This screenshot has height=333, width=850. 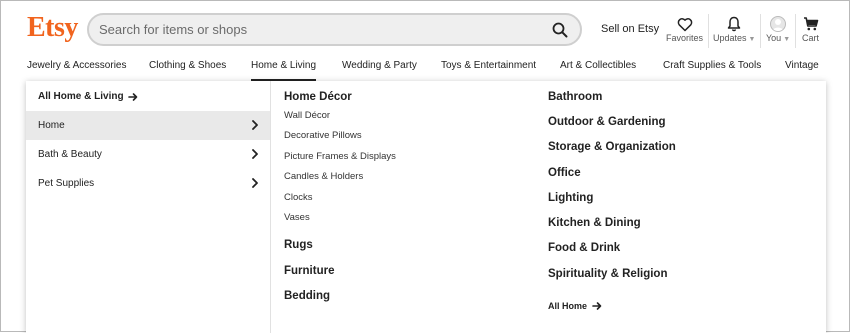 I want to click on category-wedding-party: Wedding & Party, so click(x=379, y=70).